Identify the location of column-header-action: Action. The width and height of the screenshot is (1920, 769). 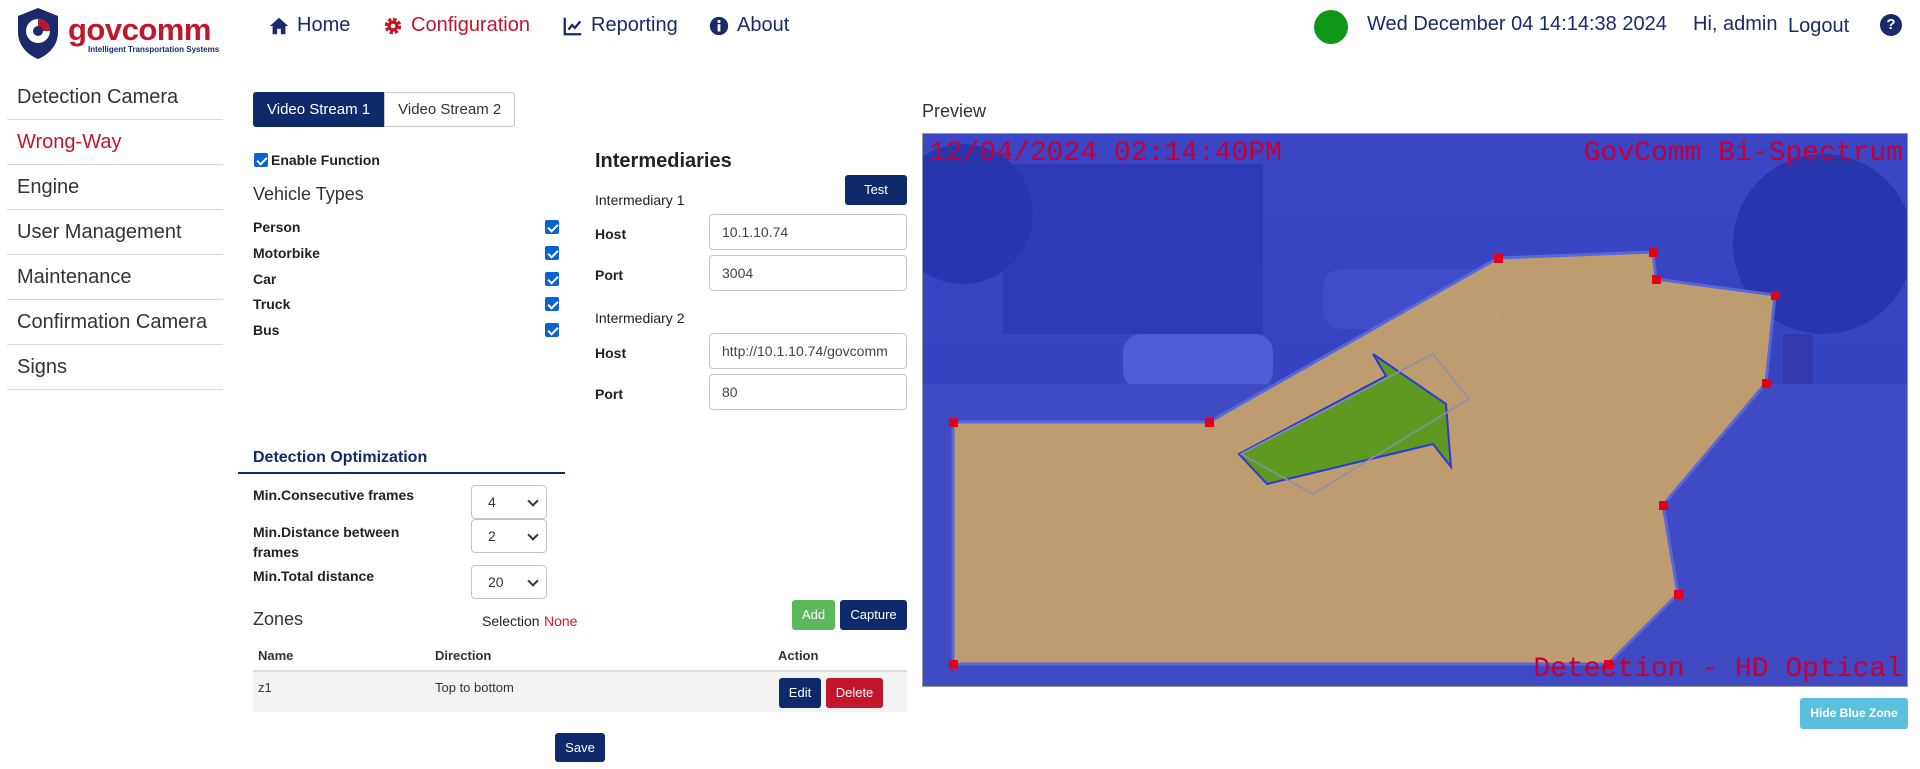
(798, 655).